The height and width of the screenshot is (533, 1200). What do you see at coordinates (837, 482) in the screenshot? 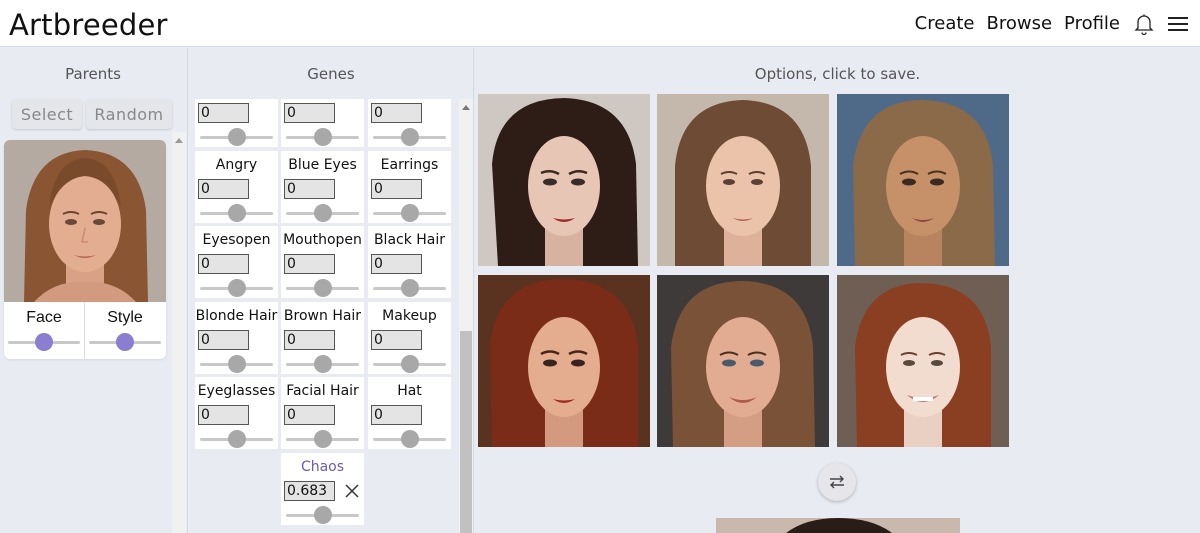
I see `regenerate-button` at bounding box center [837, 482].